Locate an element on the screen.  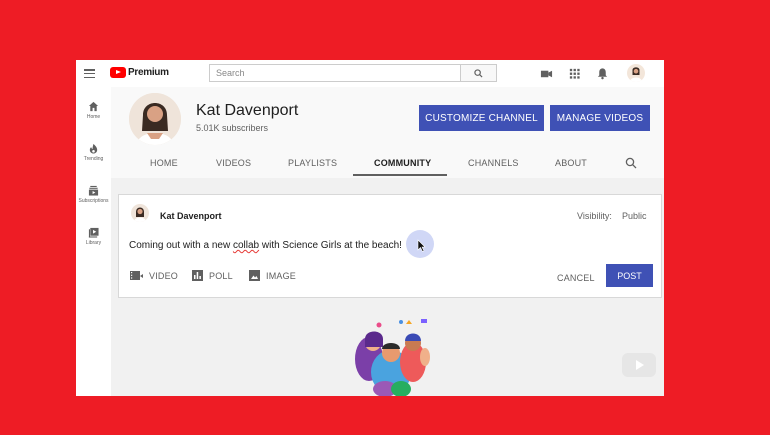
sidebar-item-trending: Trending is located at coordinates (93, 152).